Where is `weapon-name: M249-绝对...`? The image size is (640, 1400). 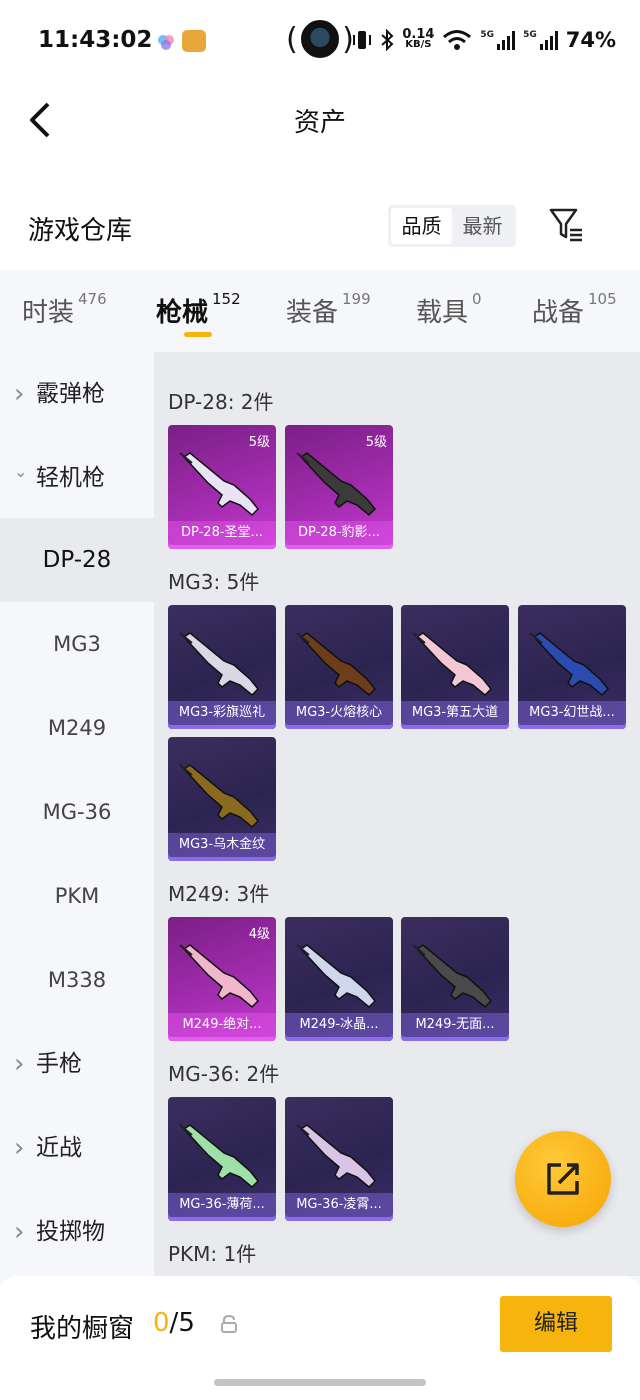 weapon-name: M249-绝对... is located at coordinates (222, 1025).